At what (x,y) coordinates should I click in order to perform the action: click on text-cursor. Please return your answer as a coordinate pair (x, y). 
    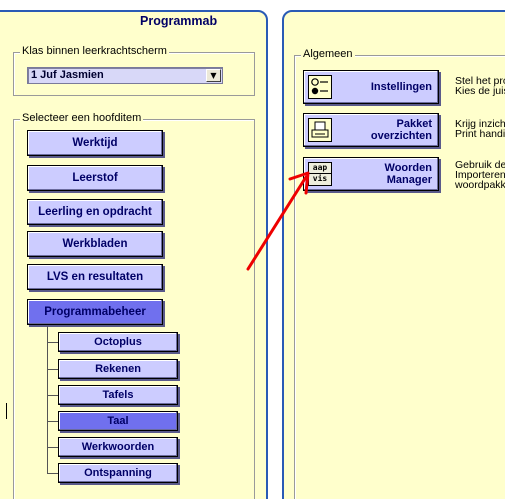
    Looking at the image, I should click on (6, 411).